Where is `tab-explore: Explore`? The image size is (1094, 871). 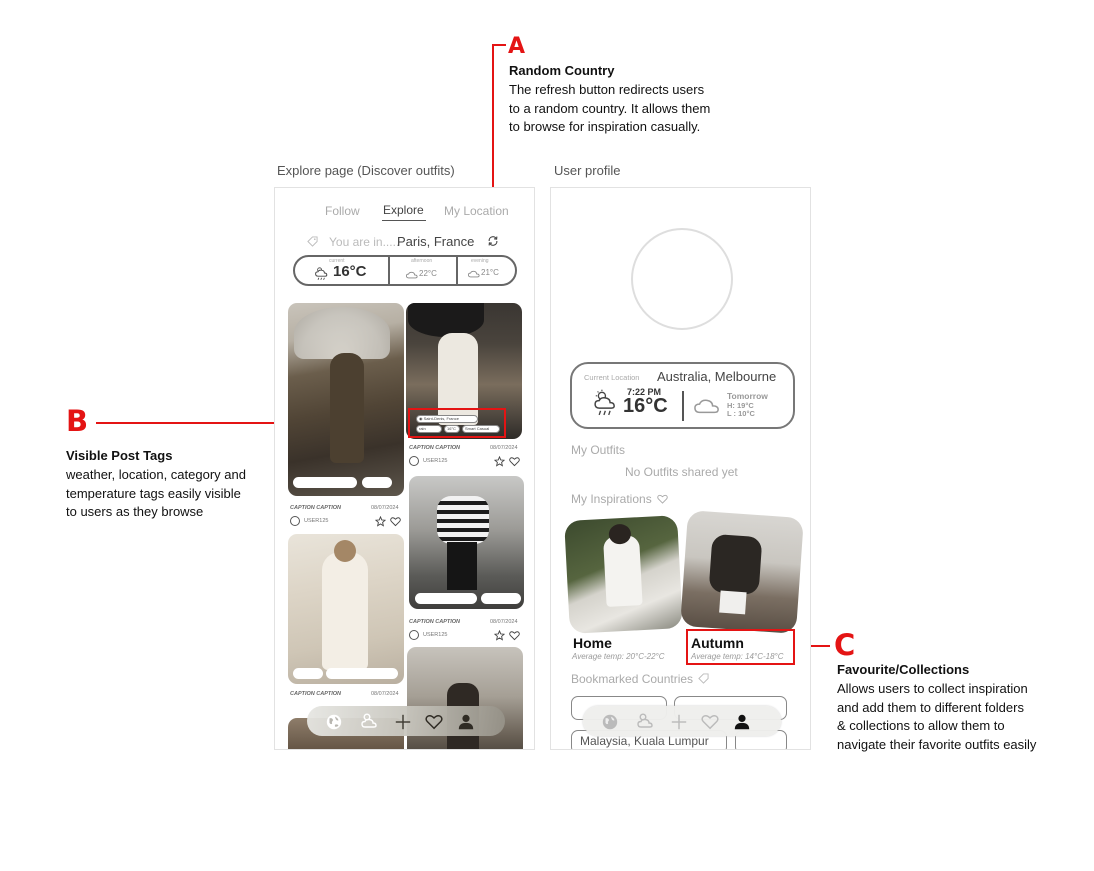 tab-explore: Explore is located at coordinates (403, 210).